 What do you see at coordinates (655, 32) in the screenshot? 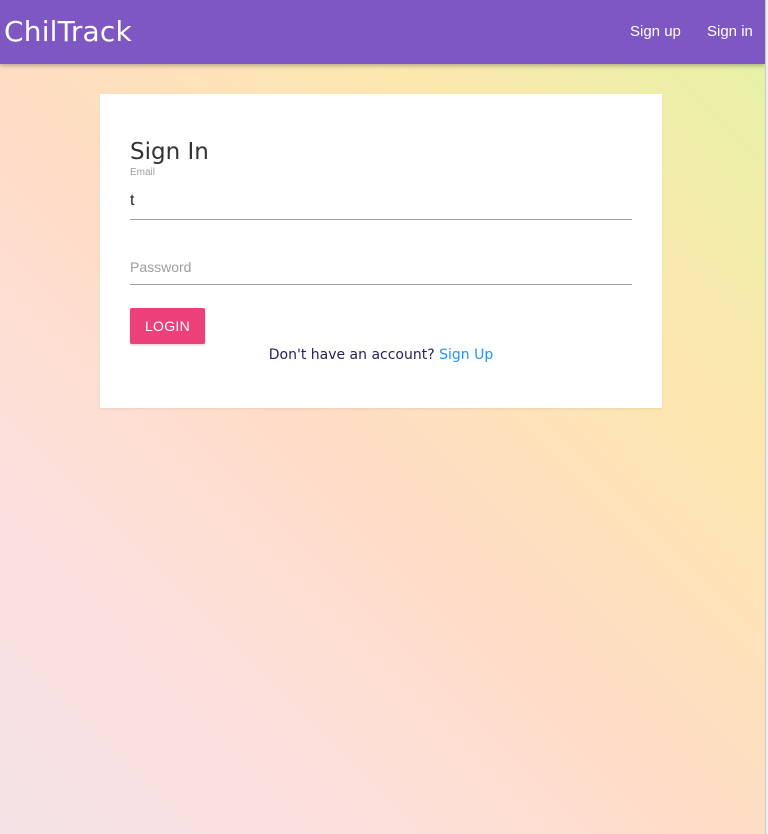
I see `nav-sign-up-link: Sign up` at bounding box center [655, 32].